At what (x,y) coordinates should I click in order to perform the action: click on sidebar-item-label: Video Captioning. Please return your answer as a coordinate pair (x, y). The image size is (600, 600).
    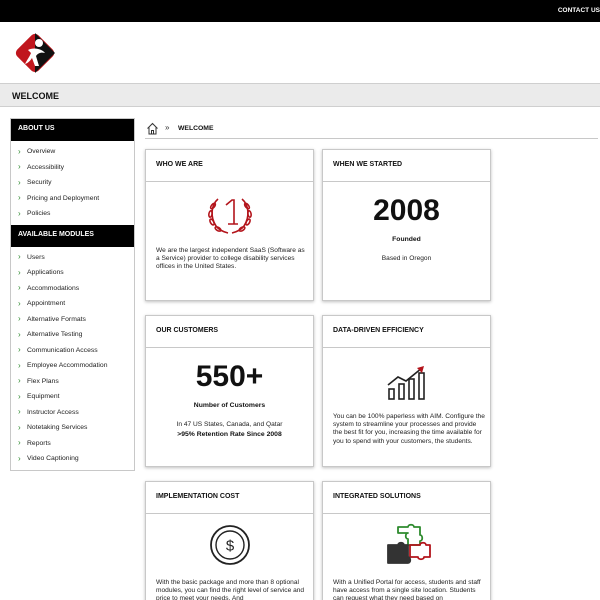
    Looking at the image, I should click on (53, 459).